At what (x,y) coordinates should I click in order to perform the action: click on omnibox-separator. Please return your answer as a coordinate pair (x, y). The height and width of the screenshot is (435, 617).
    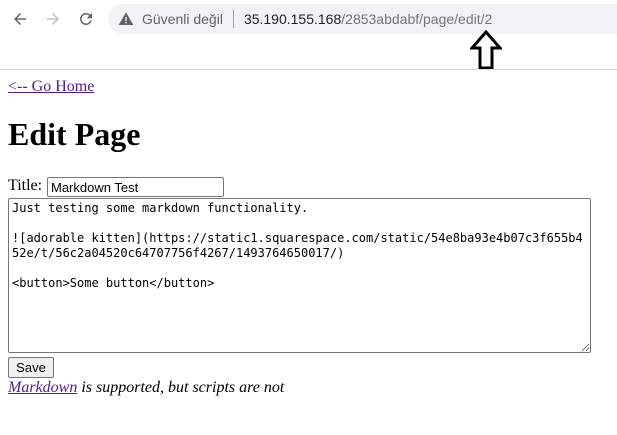
    Looking at the image, I should click on (233, 19).